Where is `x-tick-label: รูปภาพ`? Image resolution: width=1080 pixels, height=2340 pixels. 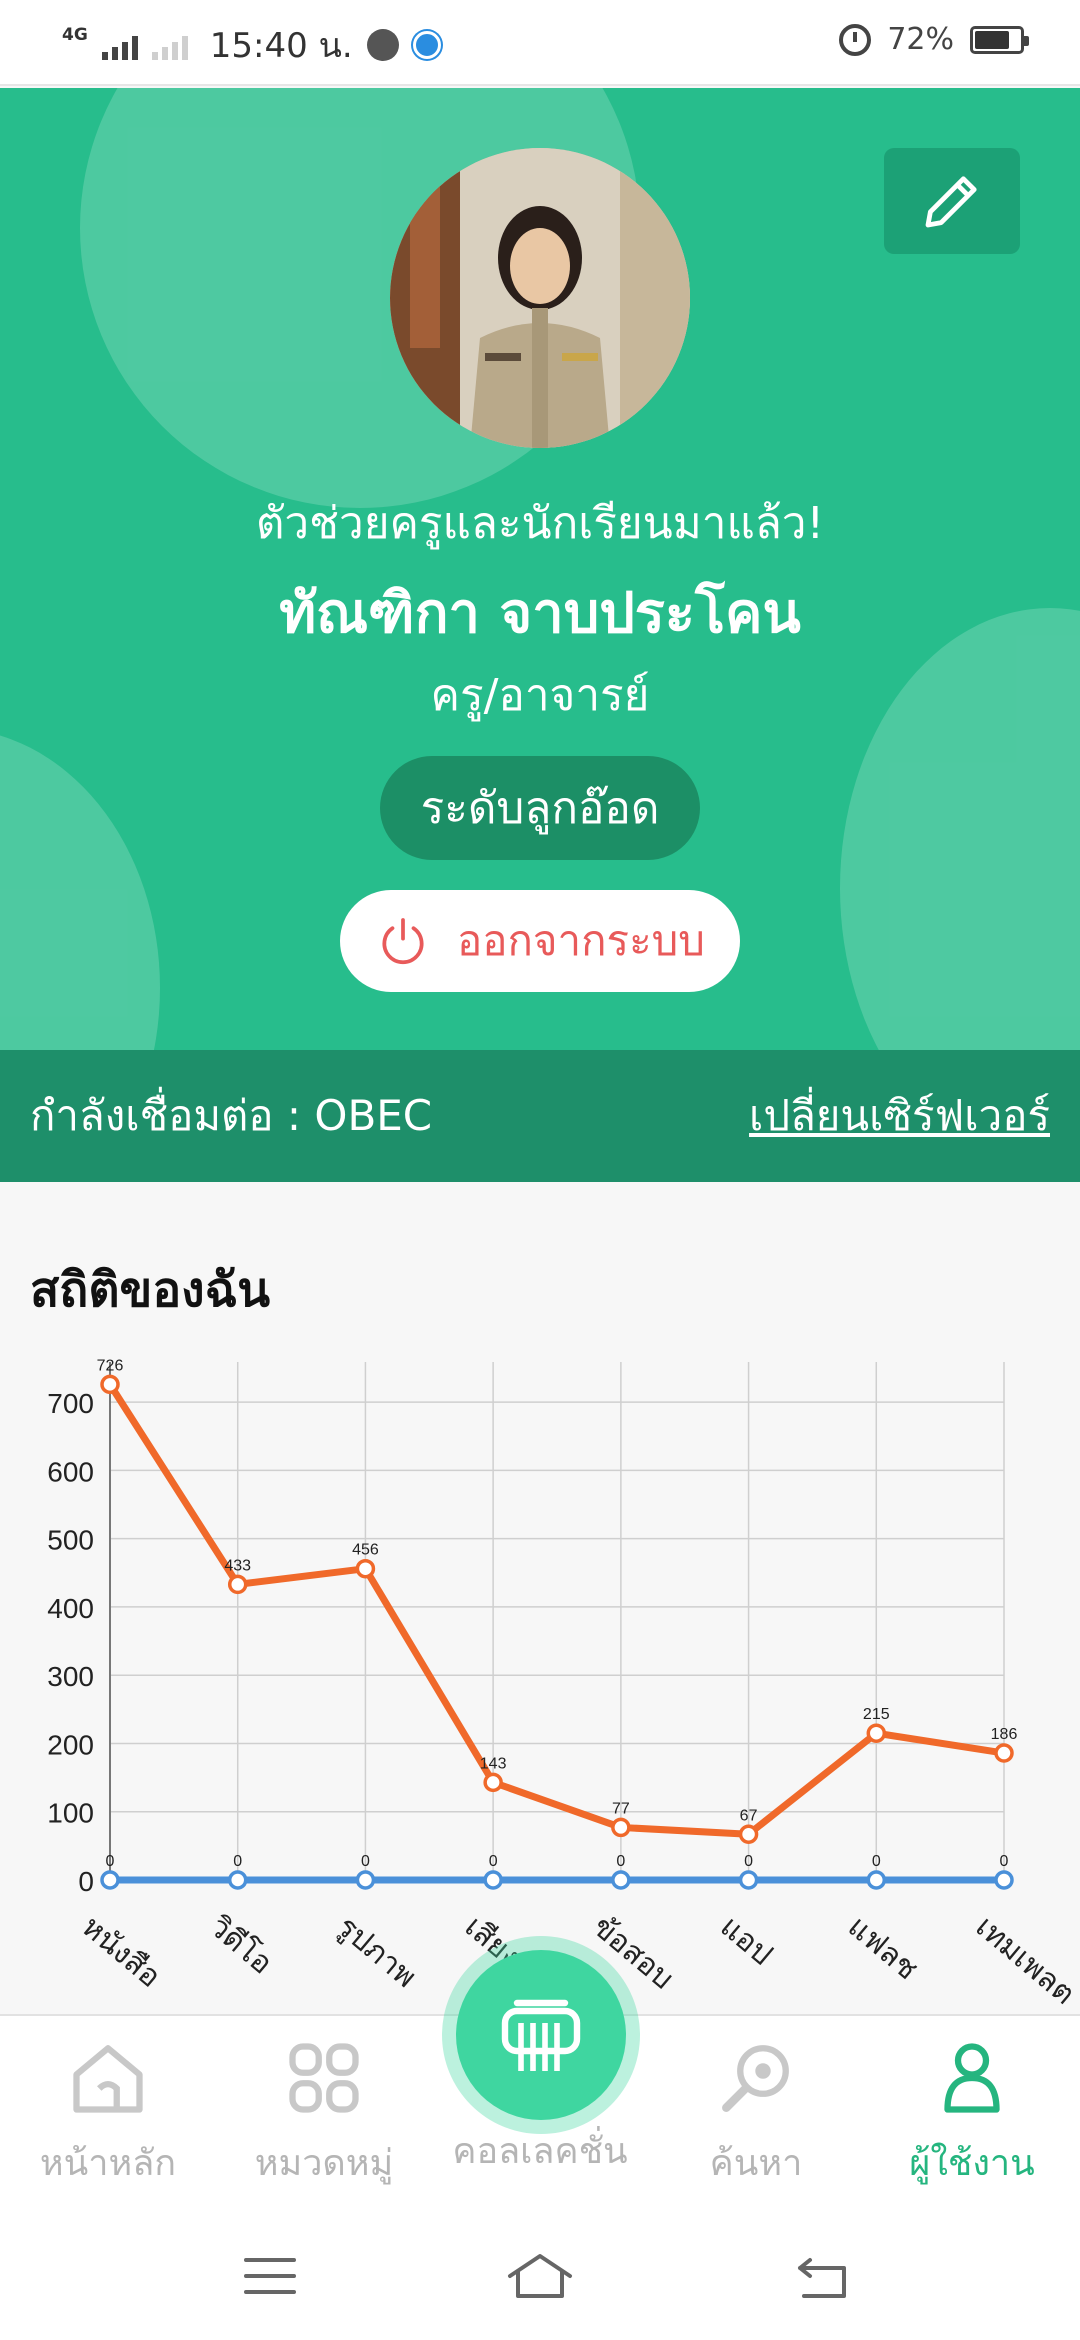 x-tick-label: รูปภาพ is located at coordinates (376, 1952).